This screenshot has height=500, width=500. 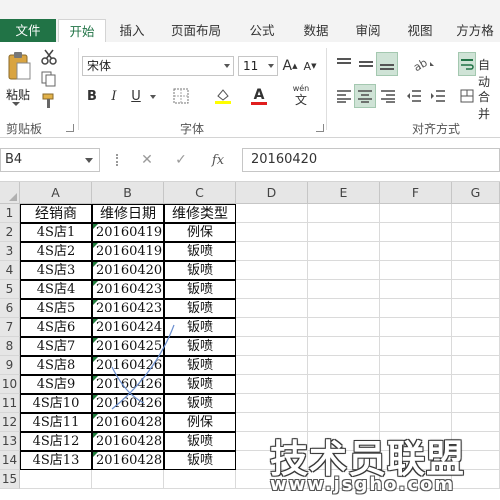 I want to click on orientation-icon: ab, so click(x=424, y=64).